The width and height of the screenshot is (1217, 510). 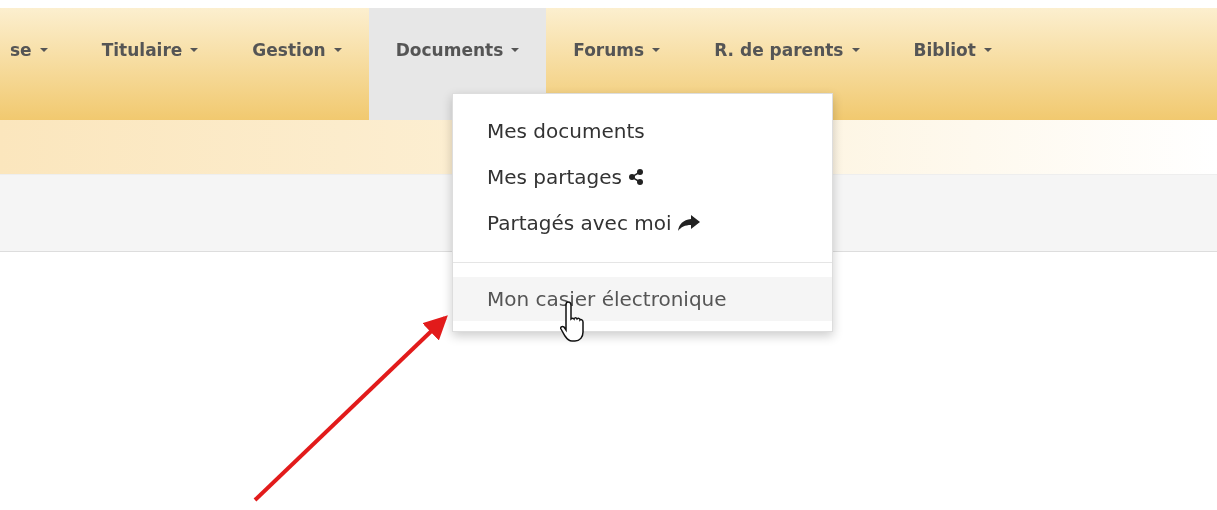 What do you see at coordinates (952, 64) in the screenshot?
I see `nav-menu-item: Bibliot` at bounding box center [952, 64].